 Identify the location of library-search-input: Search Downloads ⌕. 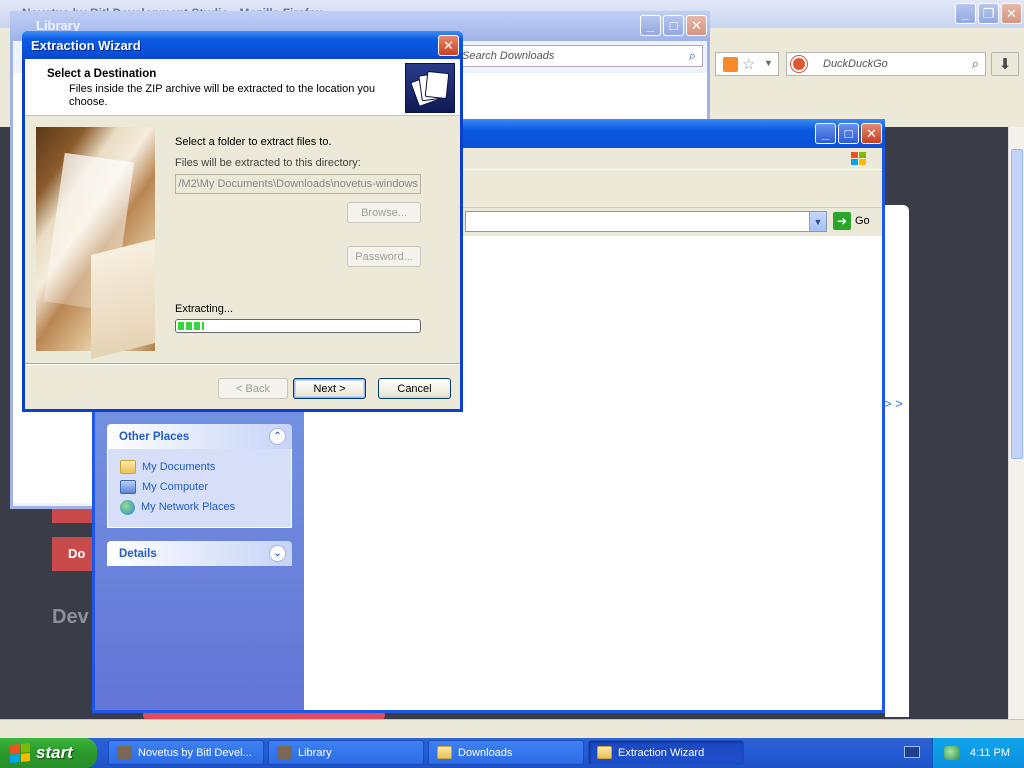
(577, 56).